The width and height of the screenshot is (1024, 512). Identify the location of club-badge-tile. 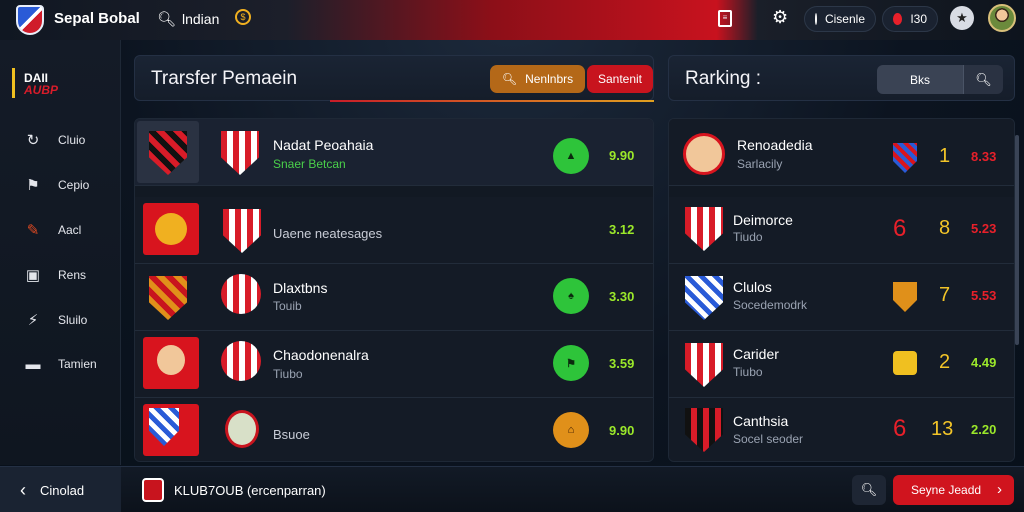
(171, 229).